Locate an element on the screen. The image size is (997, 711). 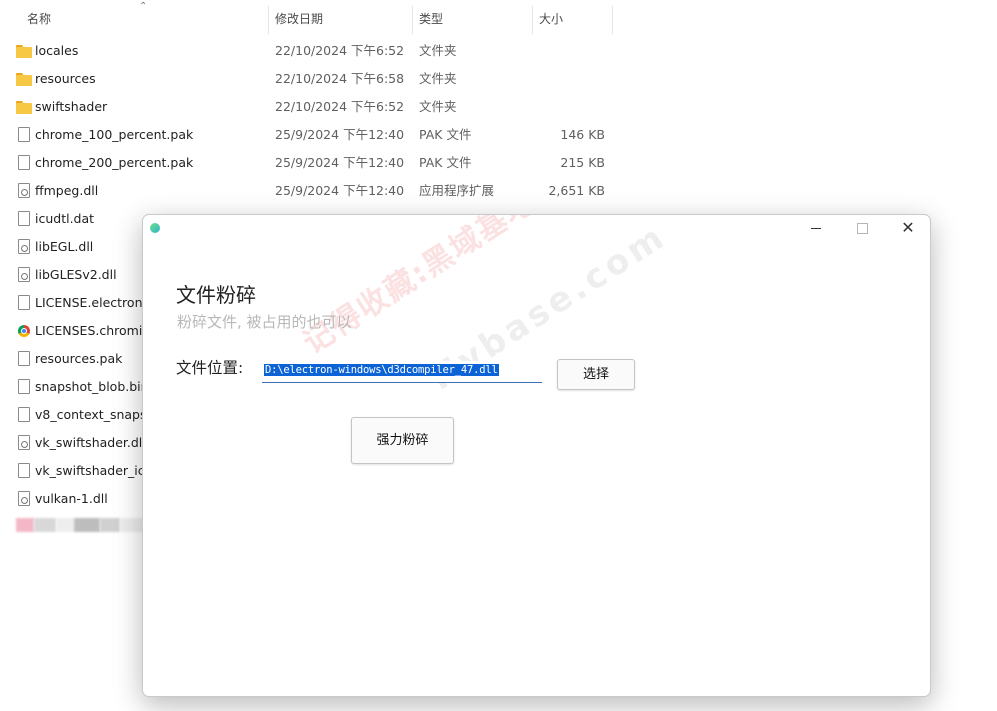
file-row: locales 22/10/2024 下午6:52 文件夹 is located at coordinates (310, 51).